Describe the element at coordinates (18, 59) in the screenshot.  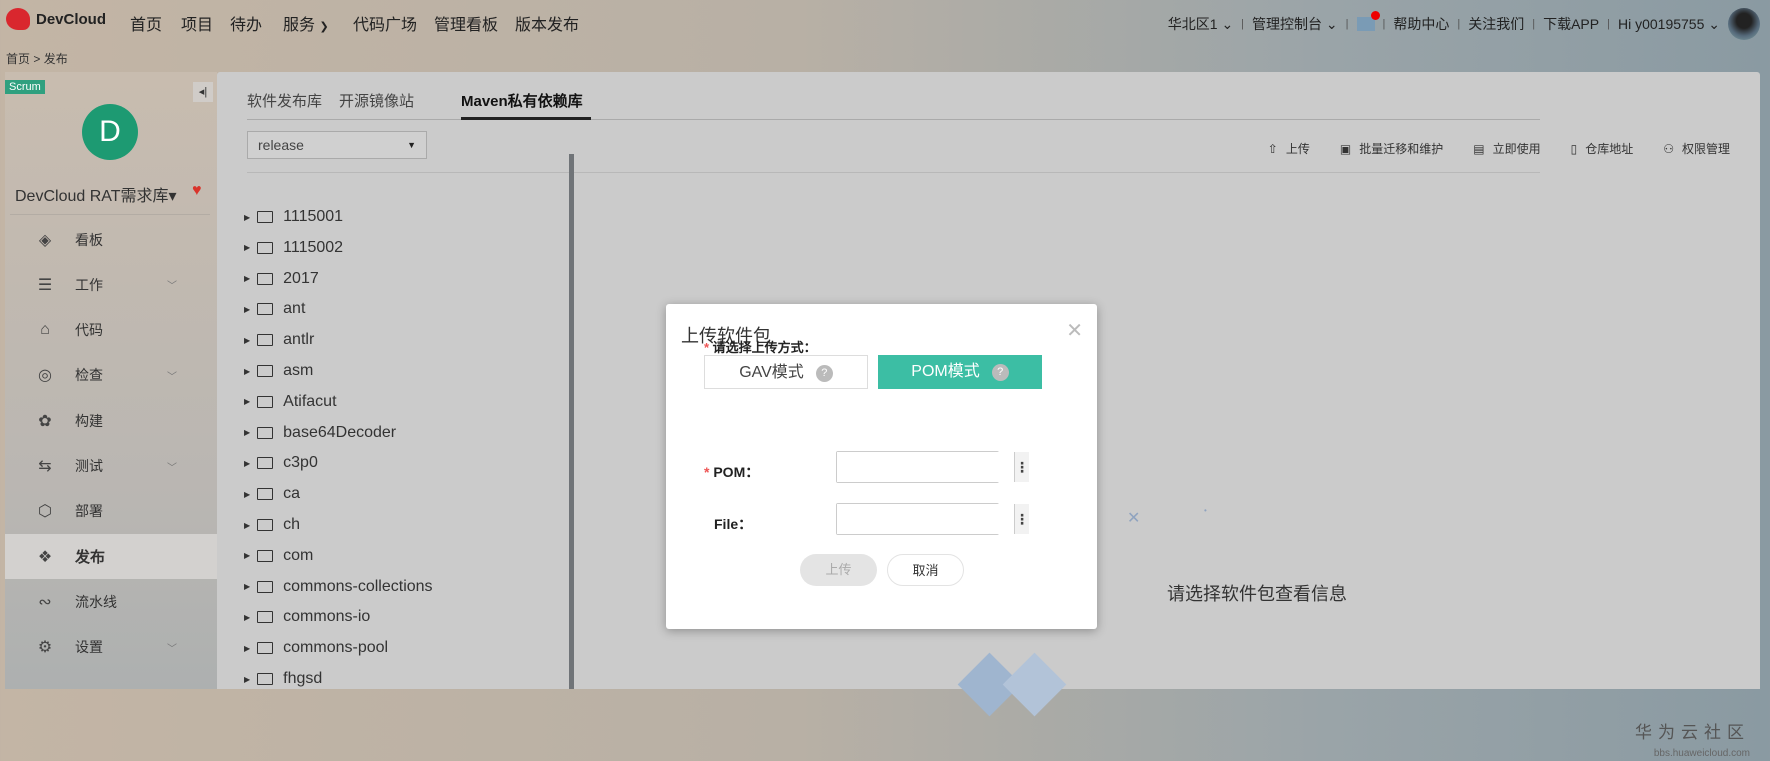
I see `breadcrumb-home: 首页` at that location.